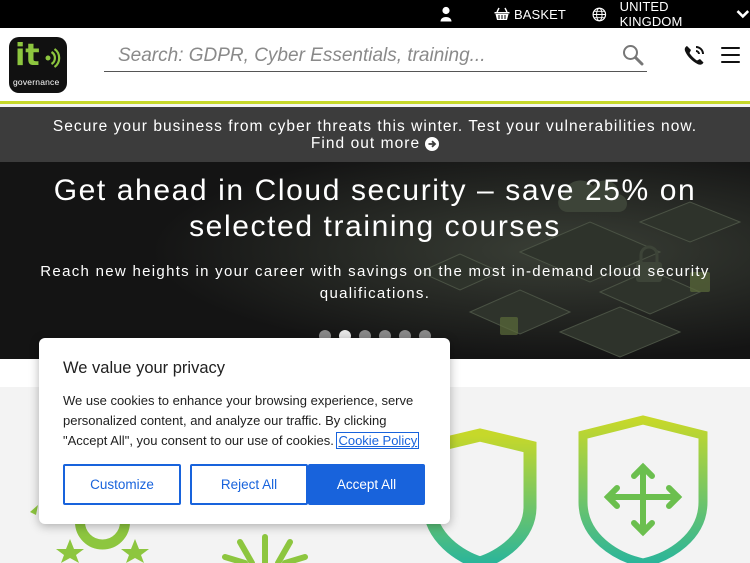  Describe the element at coordinates (375, 293) in the screenshot. I see `hero-subtitle-line-2: qualifications.` at that location.